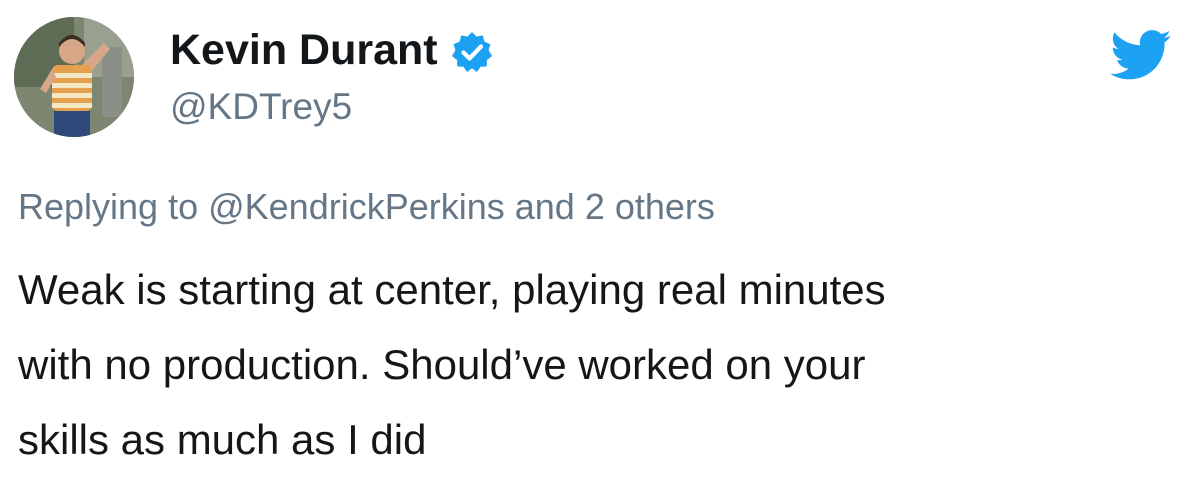 The height and width of the screenshot is (500, 1200). I want to click on tweet-text-line: skills as much as I did, so click(222, 439).